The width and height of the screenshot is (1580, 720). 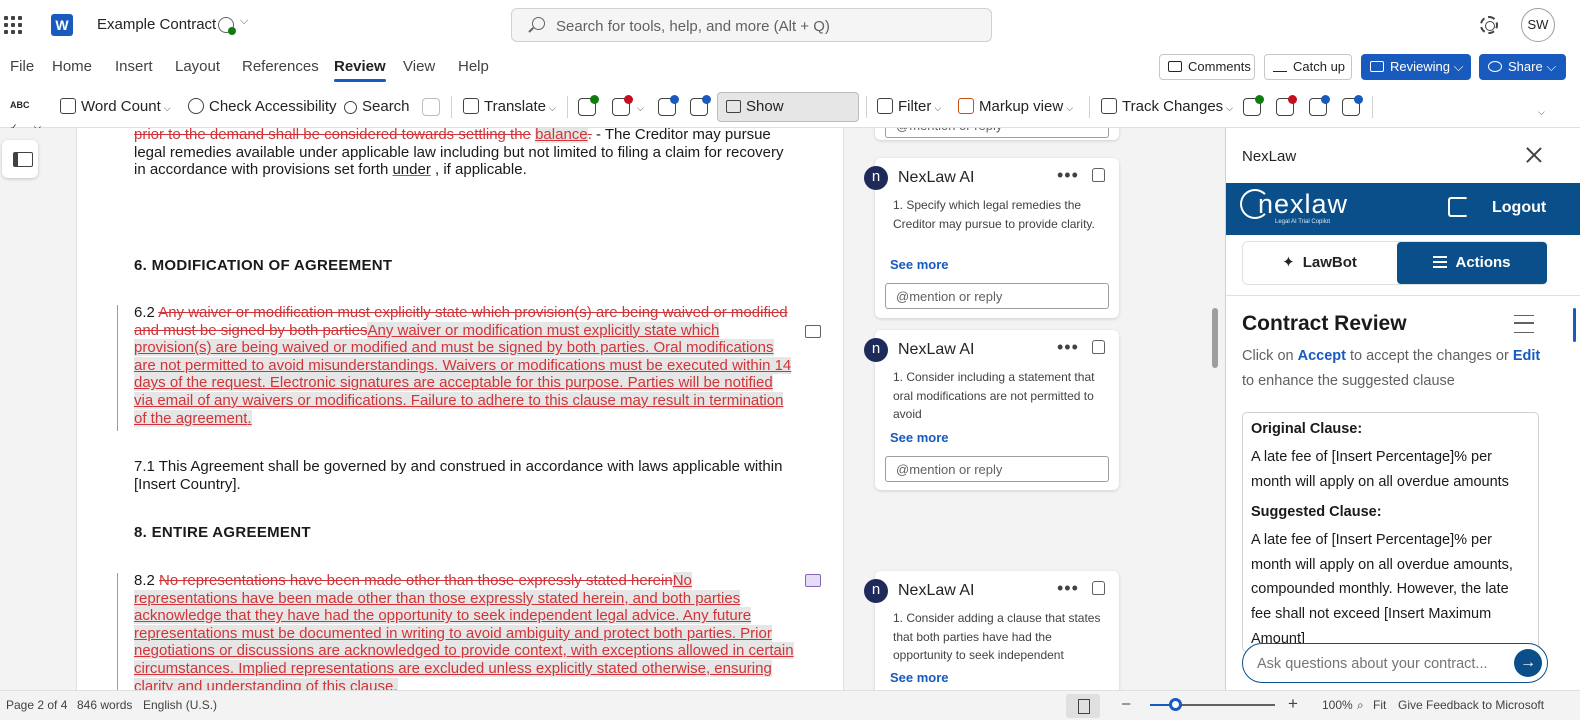 What do you see at coordinates (1403, 209) in the screenshot?
I see `nexlaw-banner: nexlaw Legal AI Trial Copilot Logout` at bounding box center [1403, 209].